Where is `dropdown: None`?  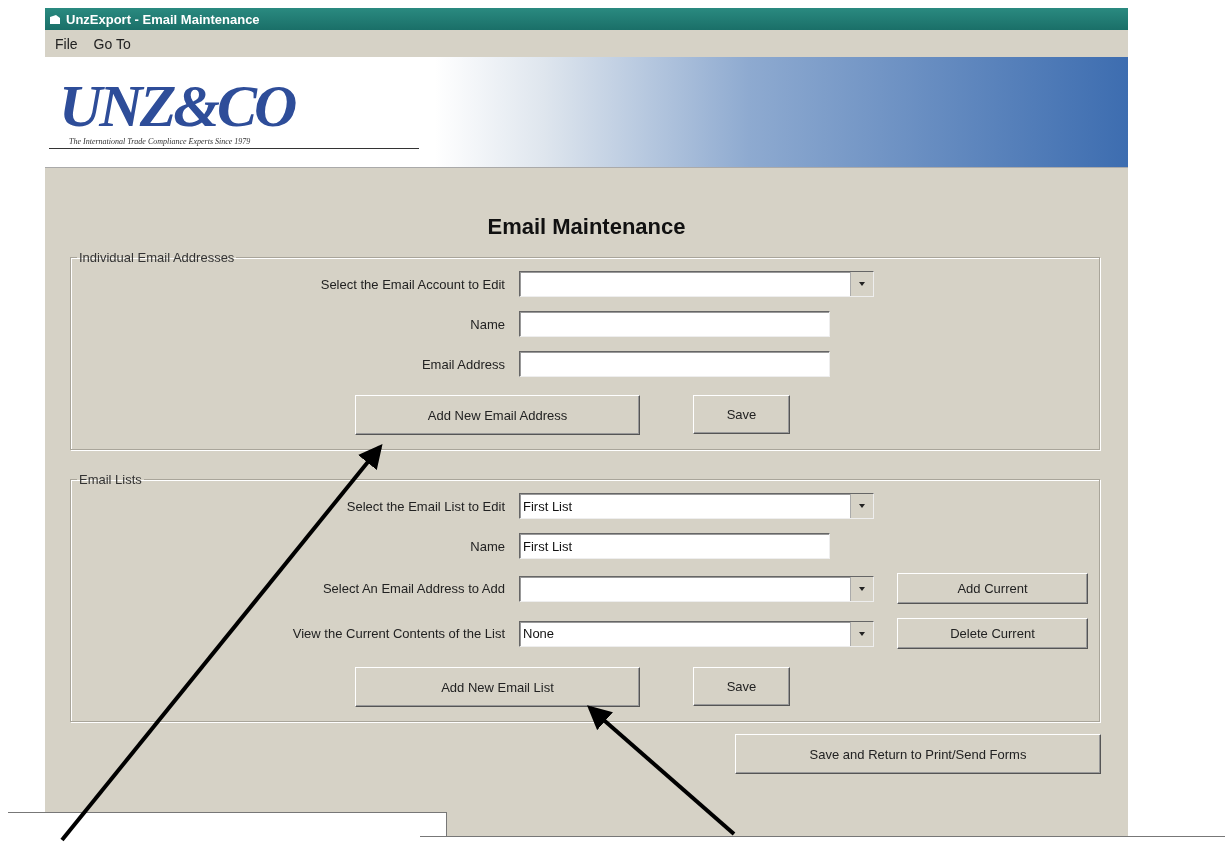
dropdown: None is located at coordinates (696, 633).